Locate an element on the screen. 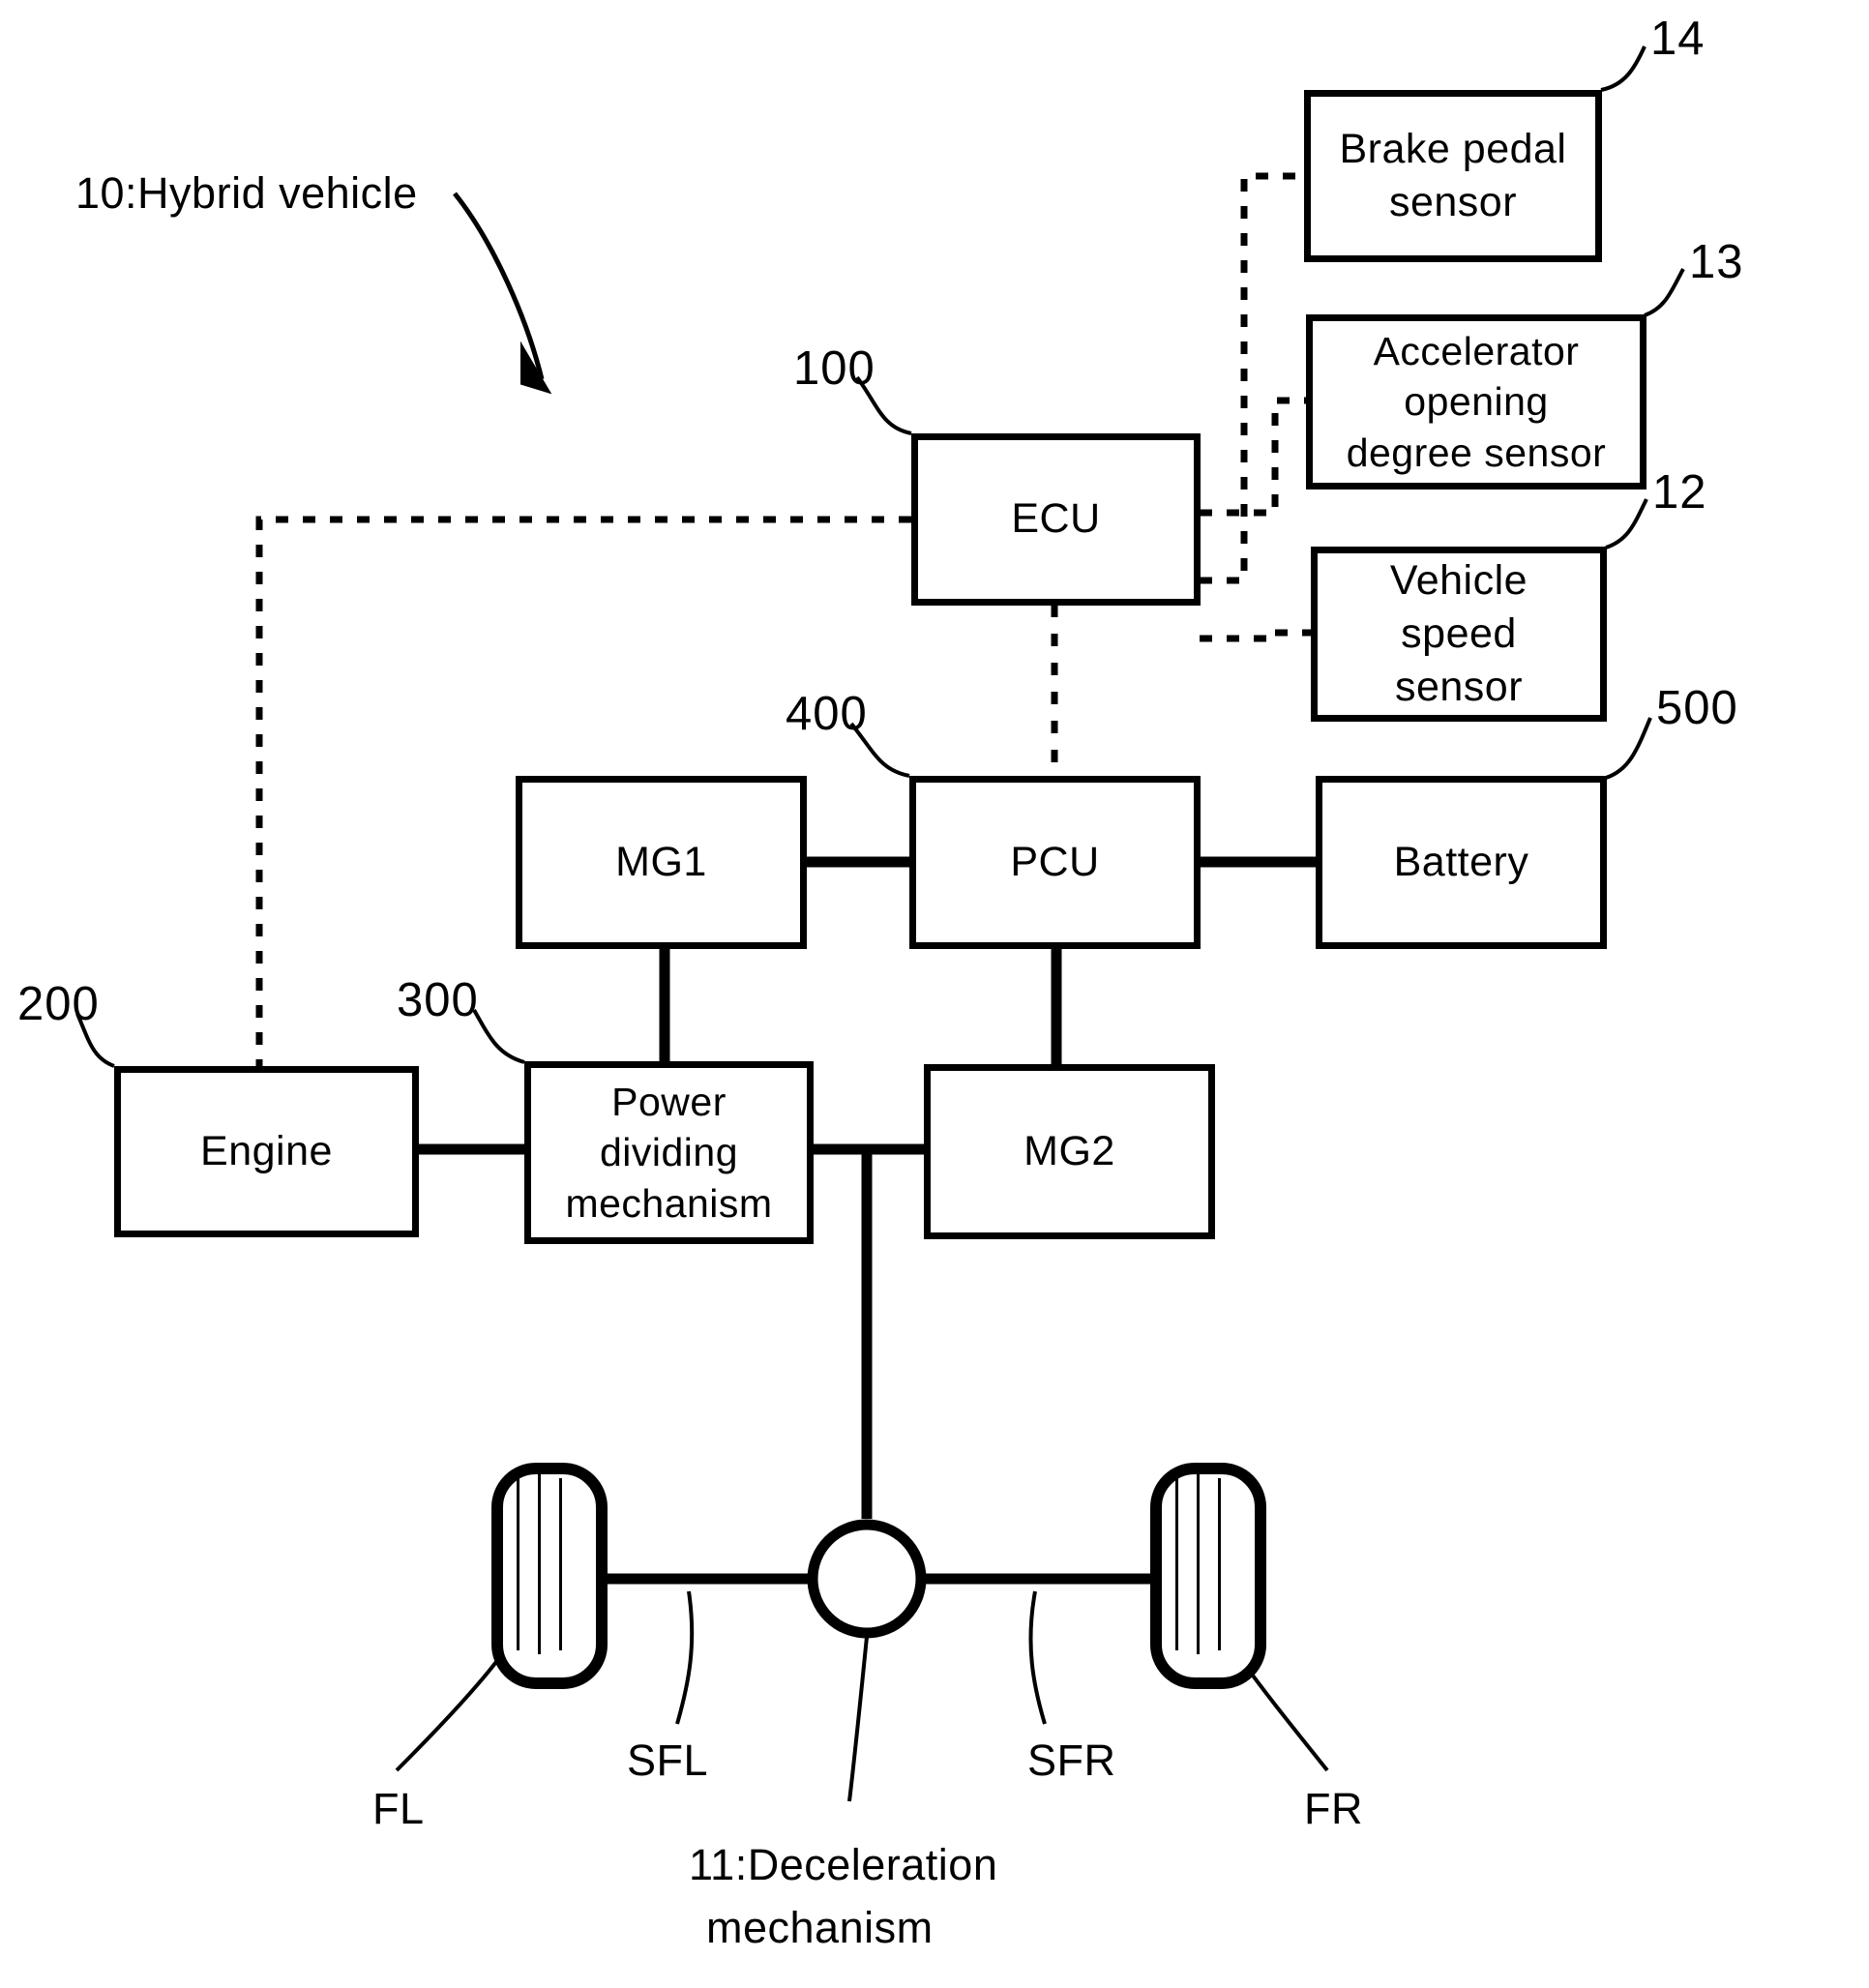 Image resolution: width=1869 pixels, height=1988 pixels. block-pcu: PCU is located at coordinates (1055, 862).